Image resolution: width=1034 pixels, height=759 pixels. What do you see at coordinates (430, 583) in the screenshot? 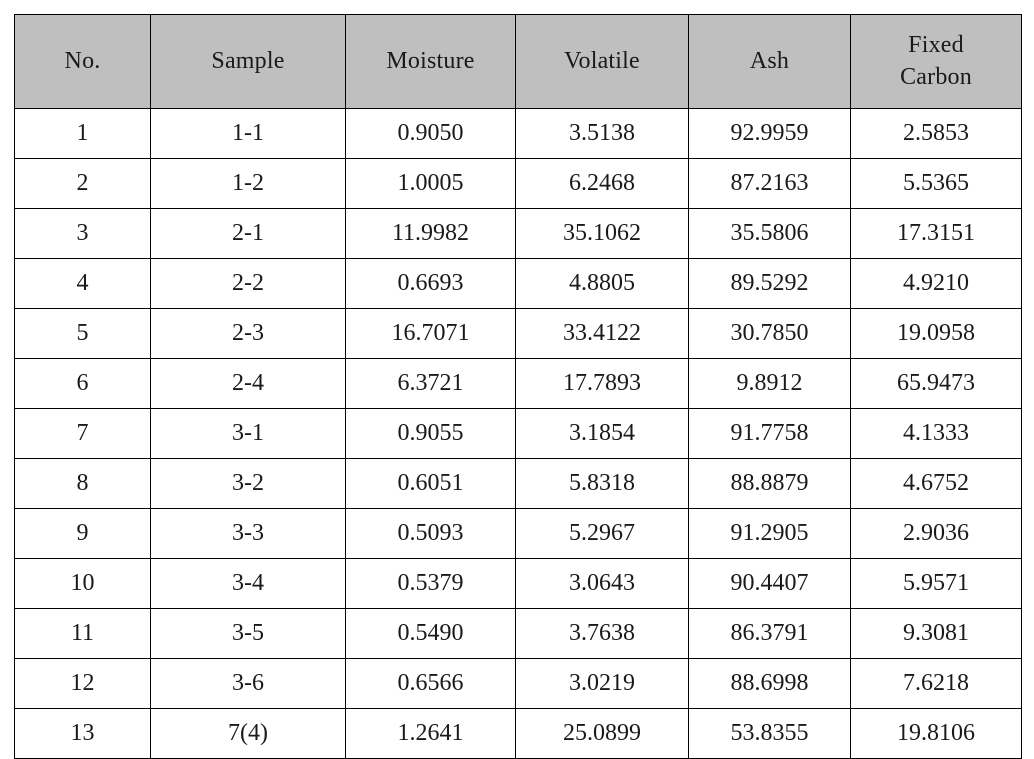
I see `cell-moisture: 0.5379` at bounding box center [430, 583].